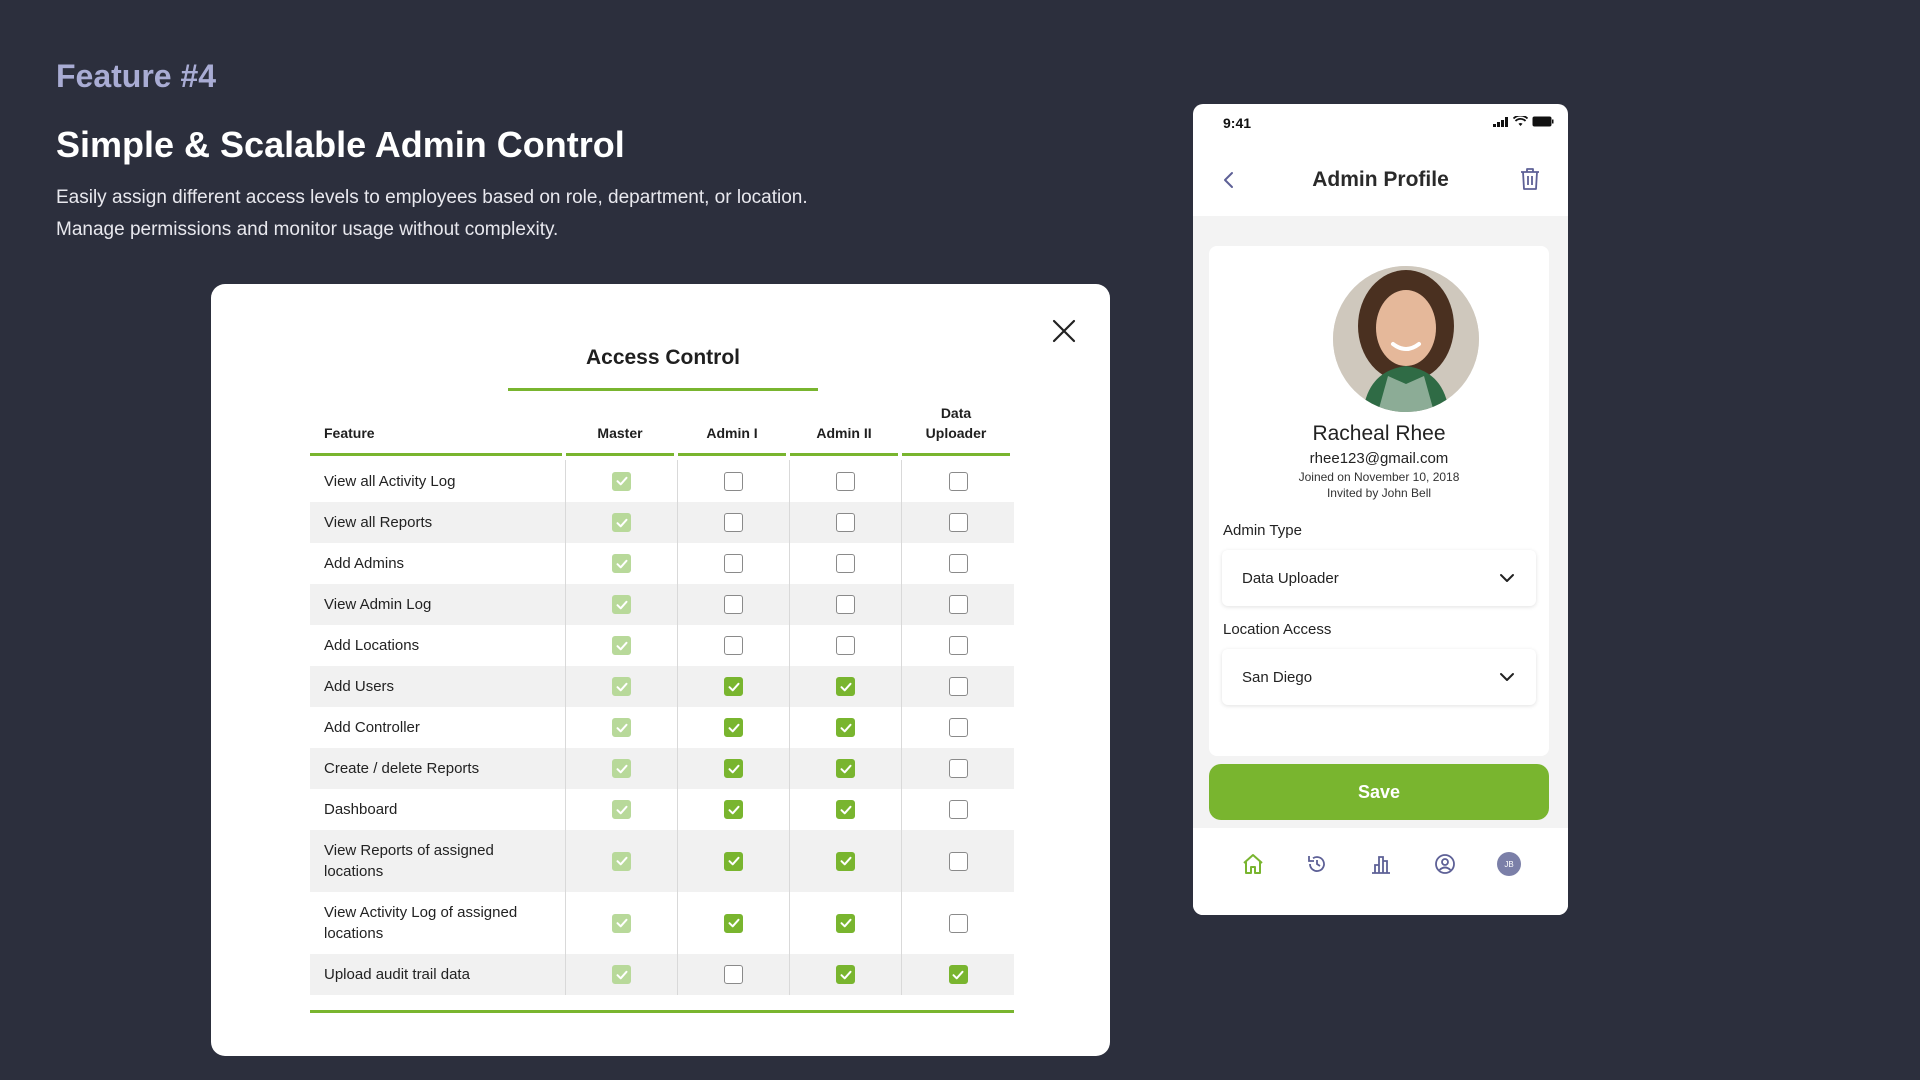 The width and height of the screenshot is (1920, 1080). Describe the element at coordinates (1379, 433) in the screenshot. I see `profile-name: Racheal Rhee` at that location.